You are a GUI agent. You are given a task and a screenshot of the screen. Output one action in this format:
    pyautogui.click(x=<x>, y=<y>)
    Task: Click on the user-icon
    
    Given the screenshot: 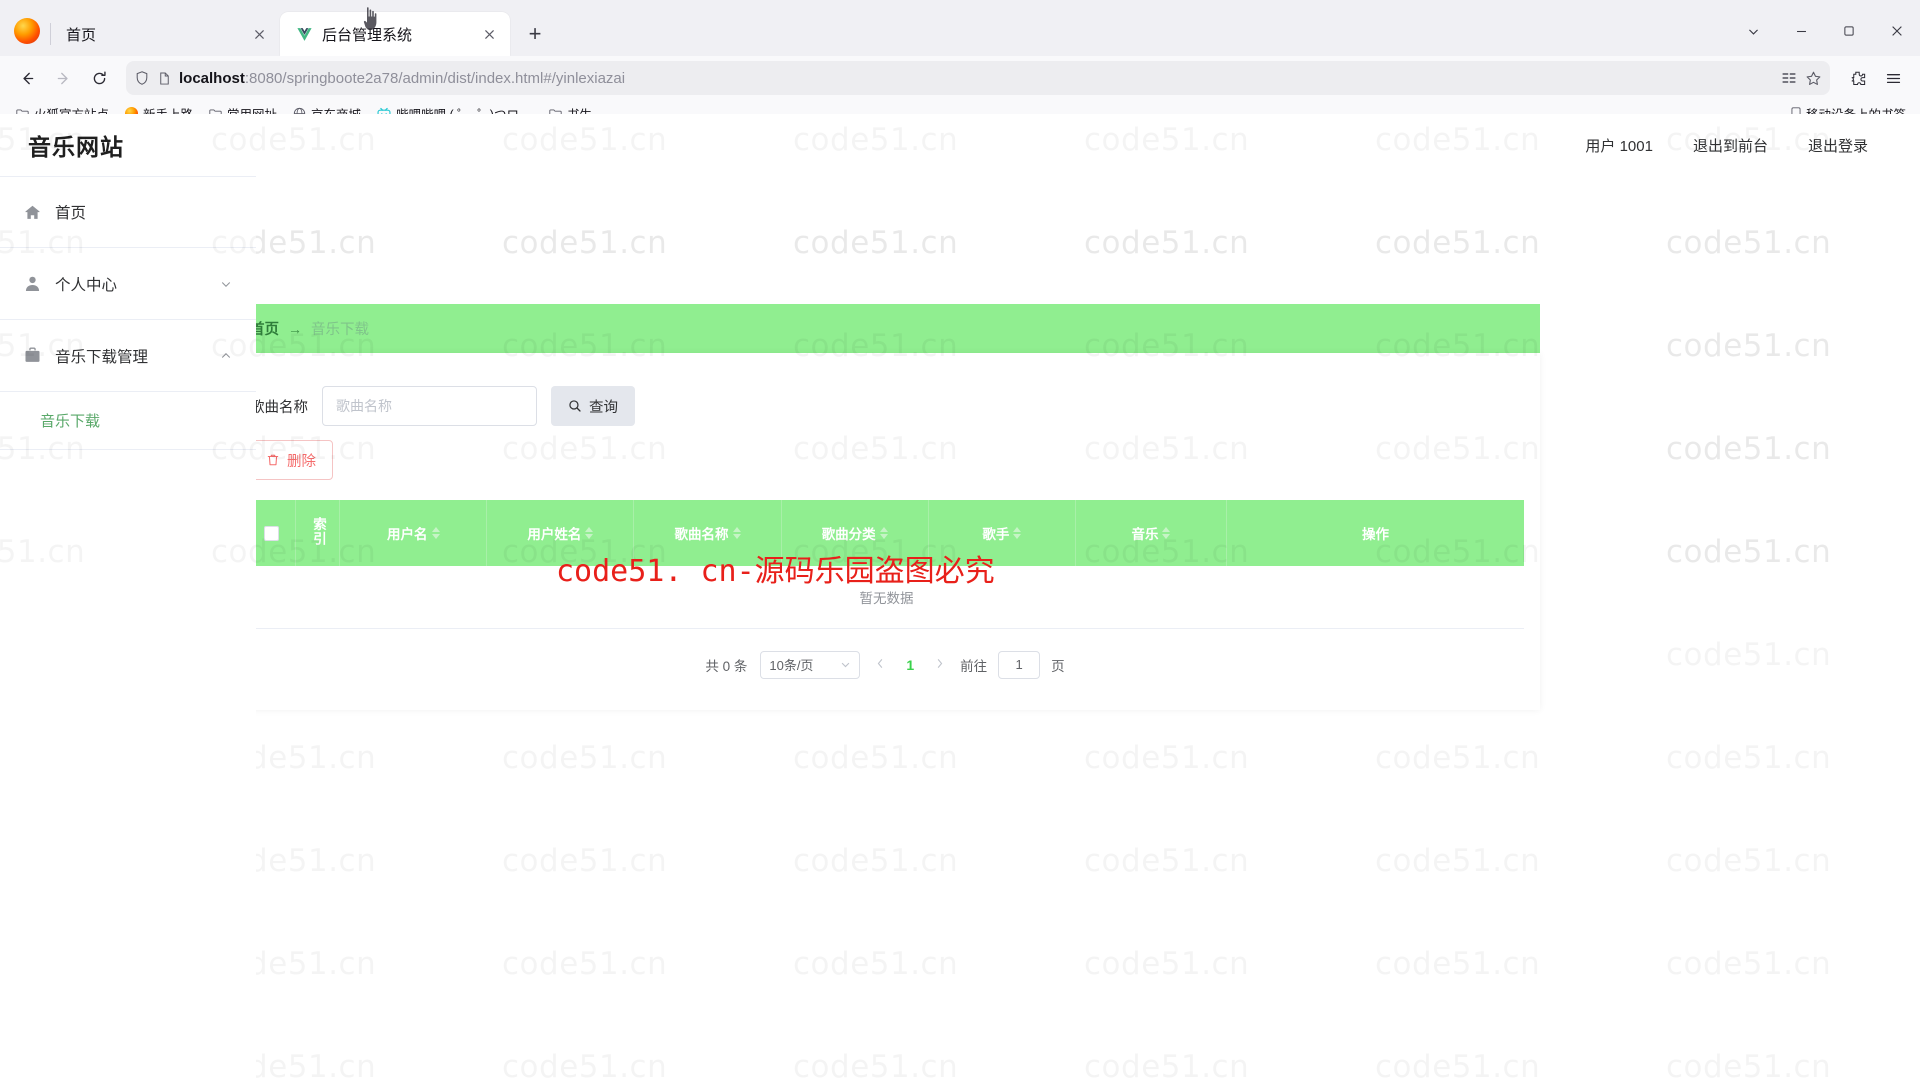 What is the action you would take?
    pyautogui.click(x=32, y=283)
    